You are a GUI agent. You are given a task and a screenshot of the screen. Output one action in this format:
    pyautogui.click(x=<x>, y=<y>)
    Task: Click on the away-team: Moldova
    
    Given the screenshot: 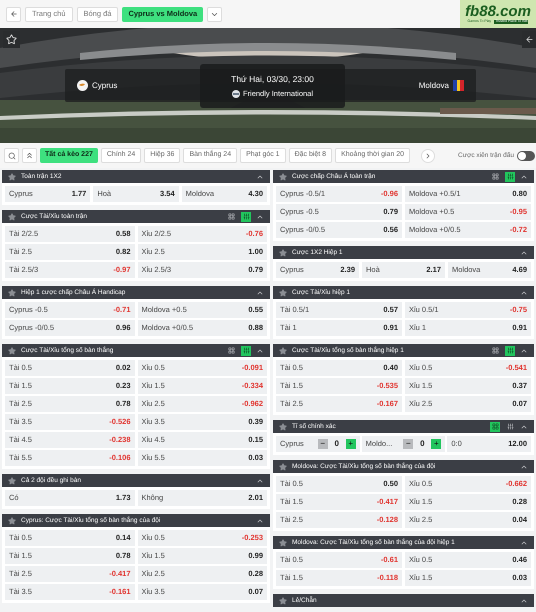 What is the action you would take?
    pyautogui.click(x=433, y=86)
    